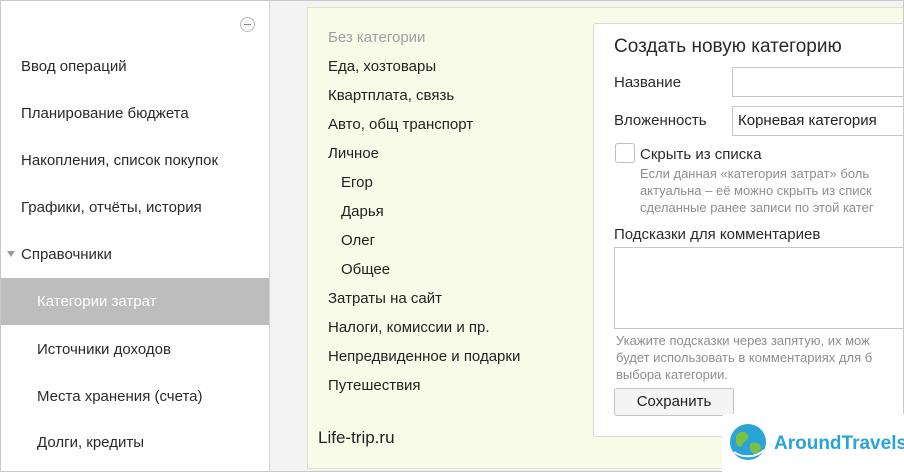 This screenshot has width=904, height=472. I want to click on sidebar-item-label: Места хранения (счета), so click(120, 396).